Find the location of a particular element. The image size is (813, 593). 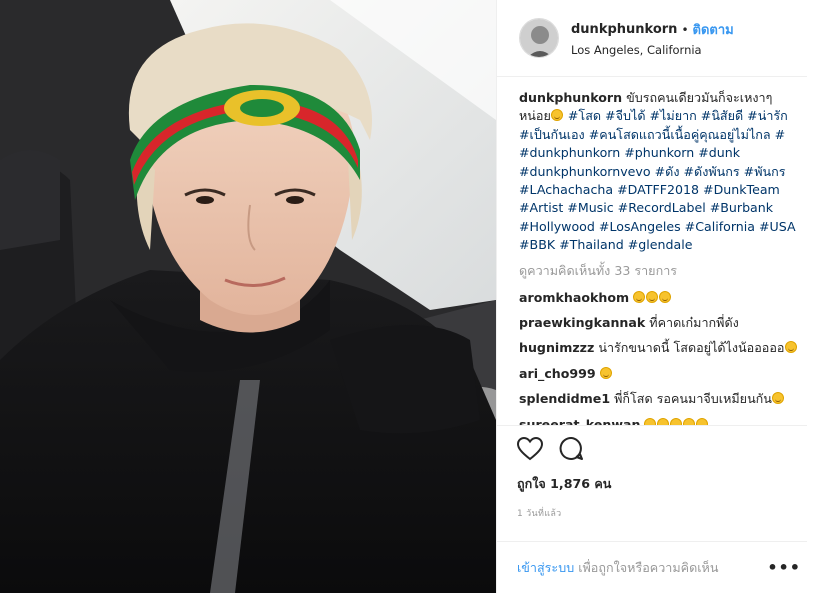

comment-item: splendidme1 พี่ก็โสด รอคนมาจีบเหมียนกัน is located at coordinates (660, 399).